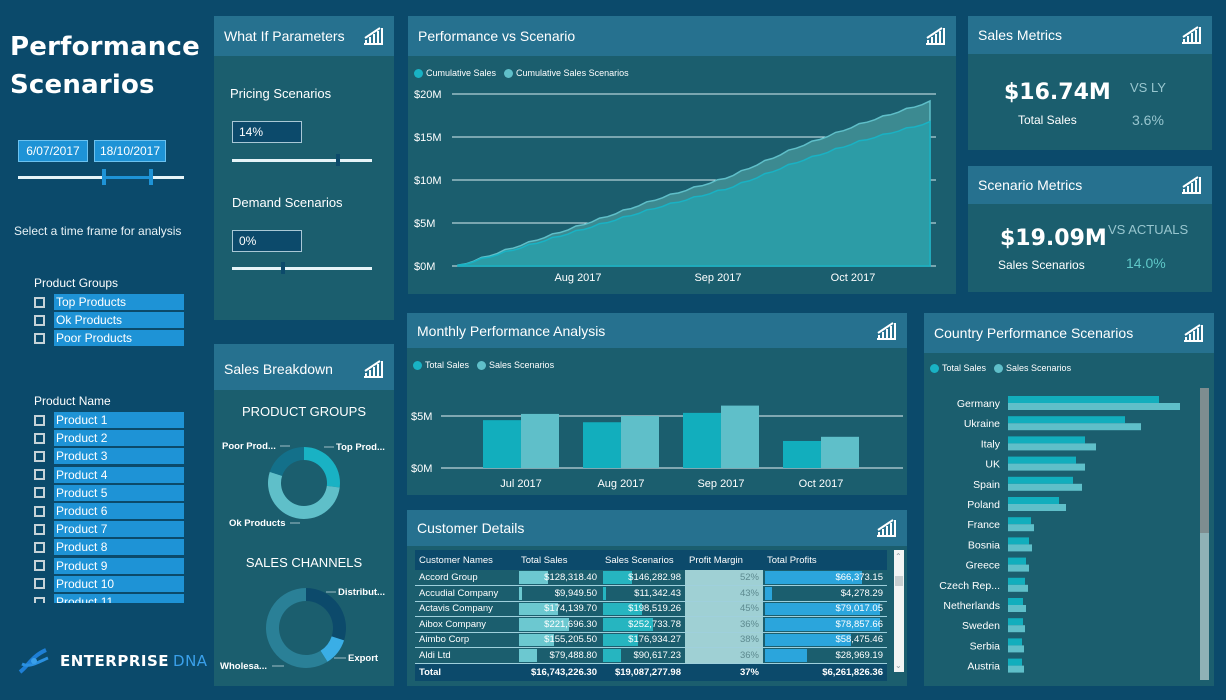  Describe the element at coordinates (769, 593) in the screenshot. I see `data-bar` at that location.